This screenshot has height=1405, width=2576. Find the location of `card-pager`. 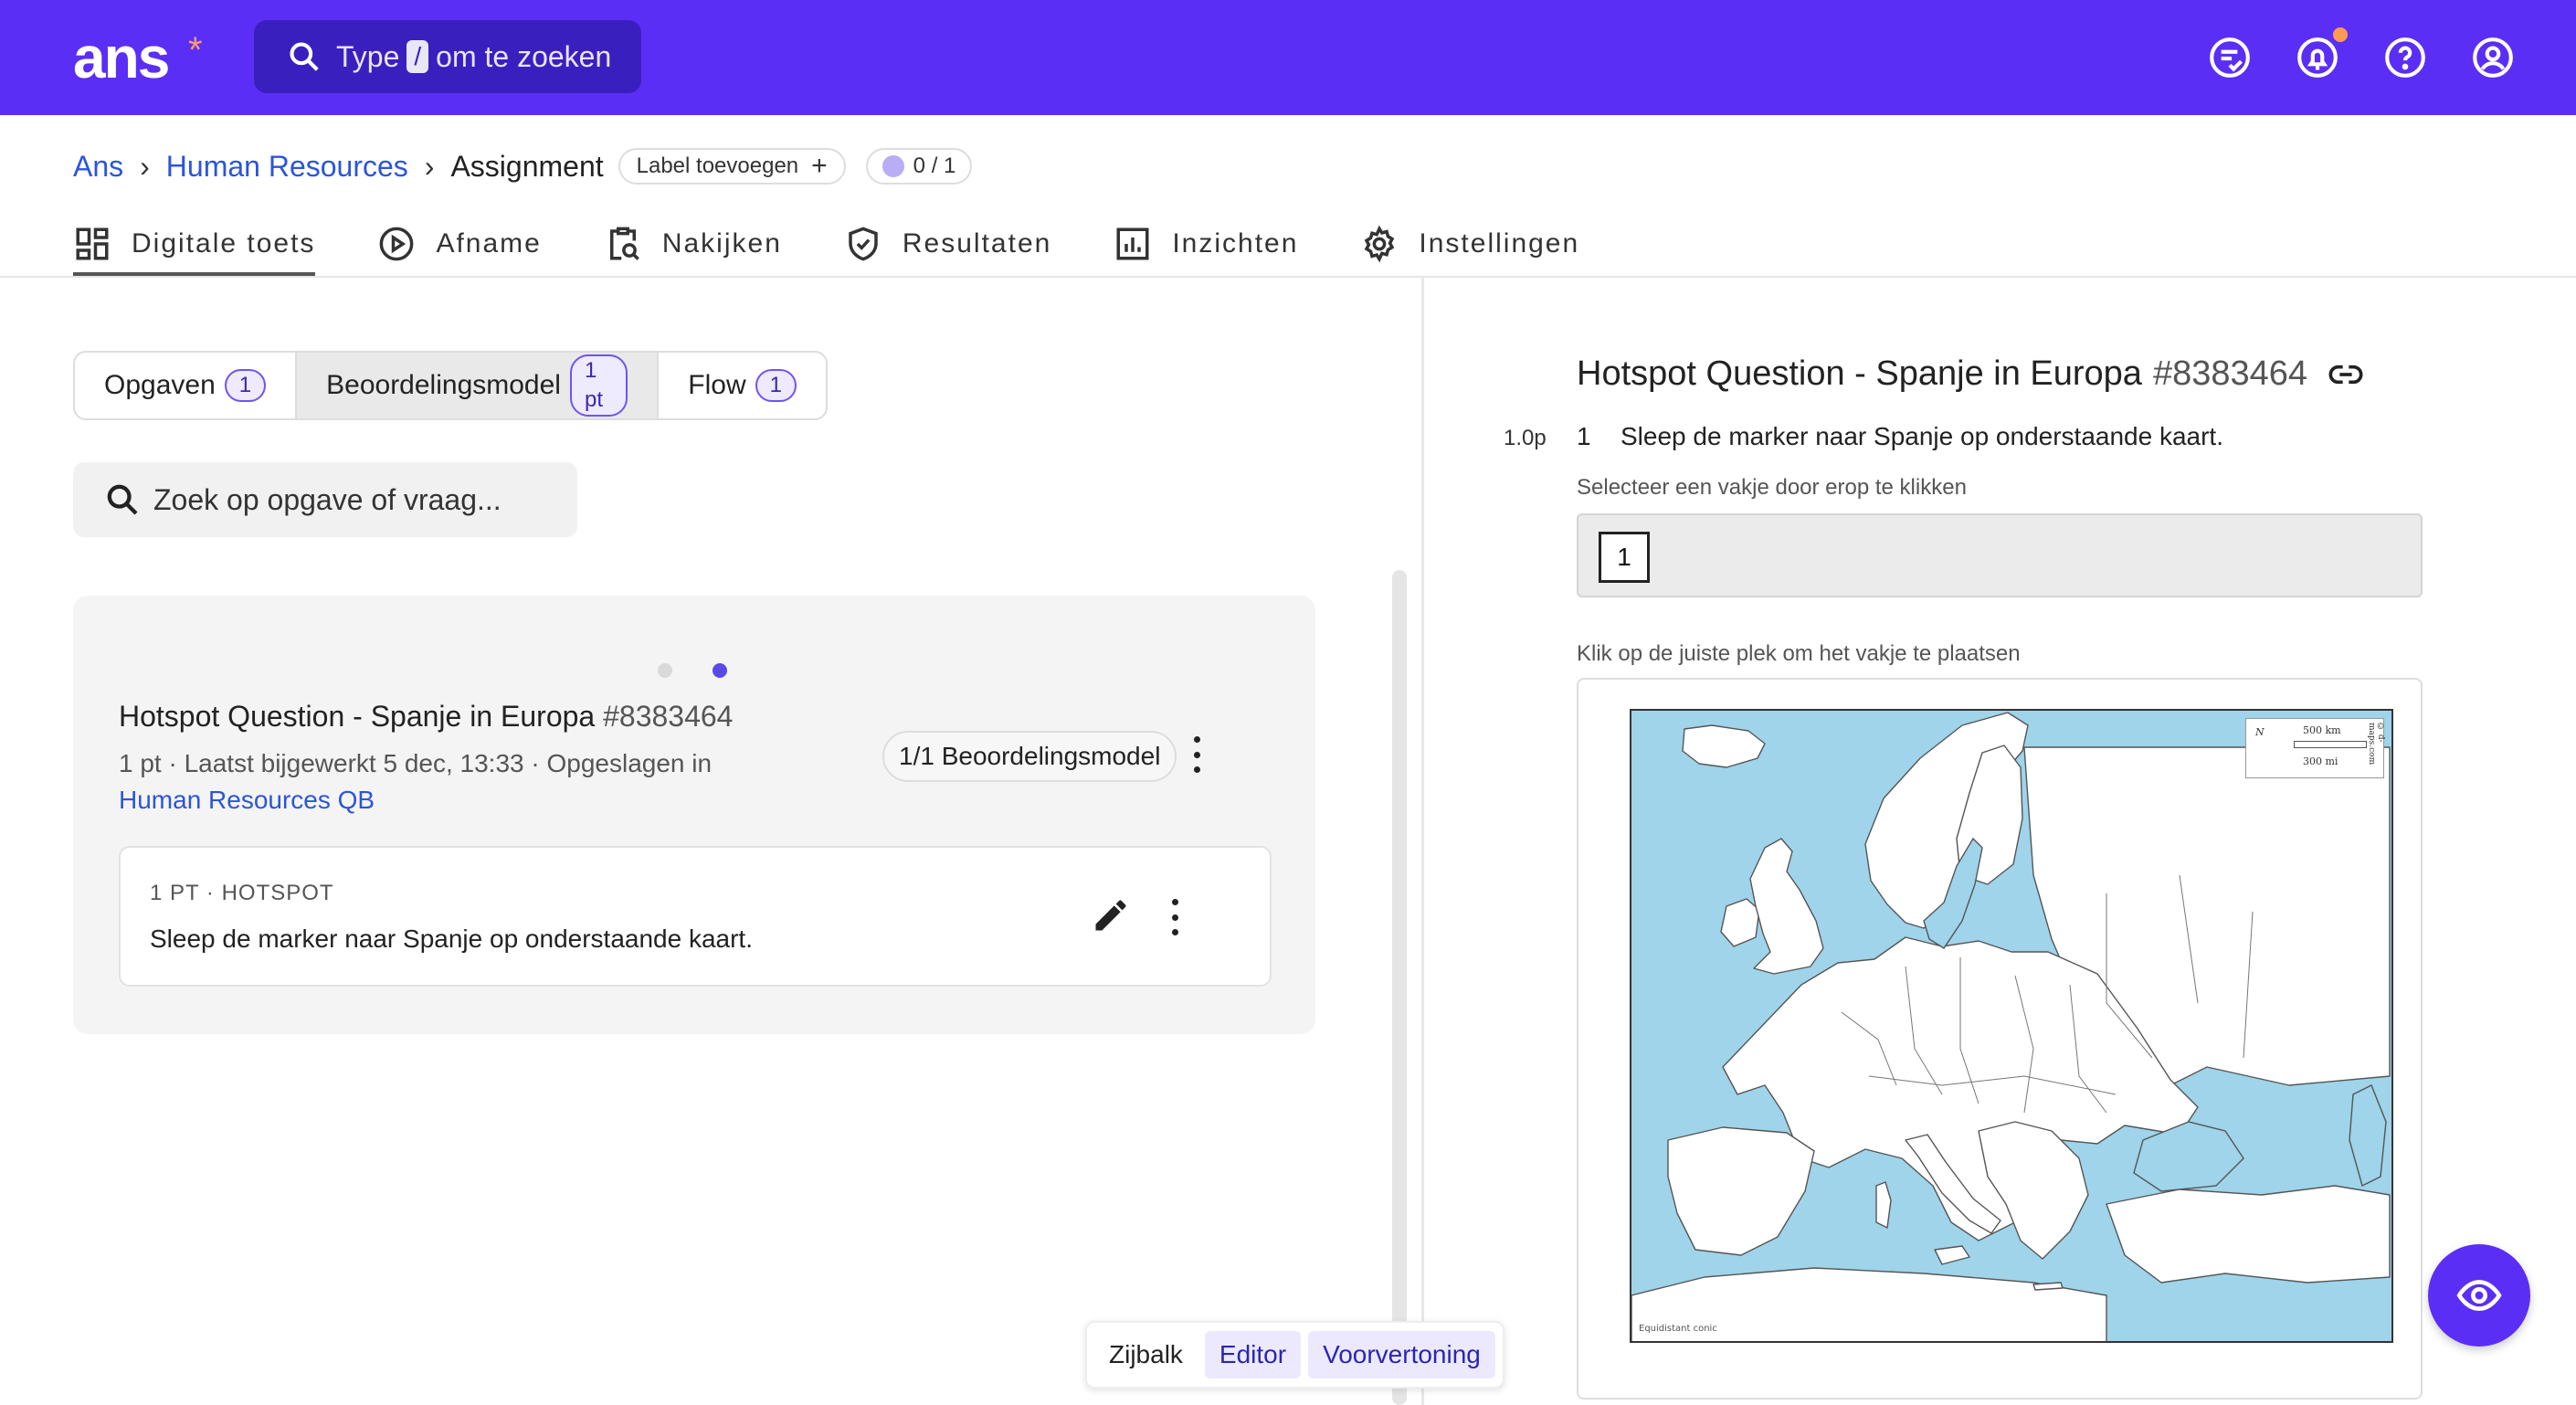

card-pager is located at coordinates (712, 670).